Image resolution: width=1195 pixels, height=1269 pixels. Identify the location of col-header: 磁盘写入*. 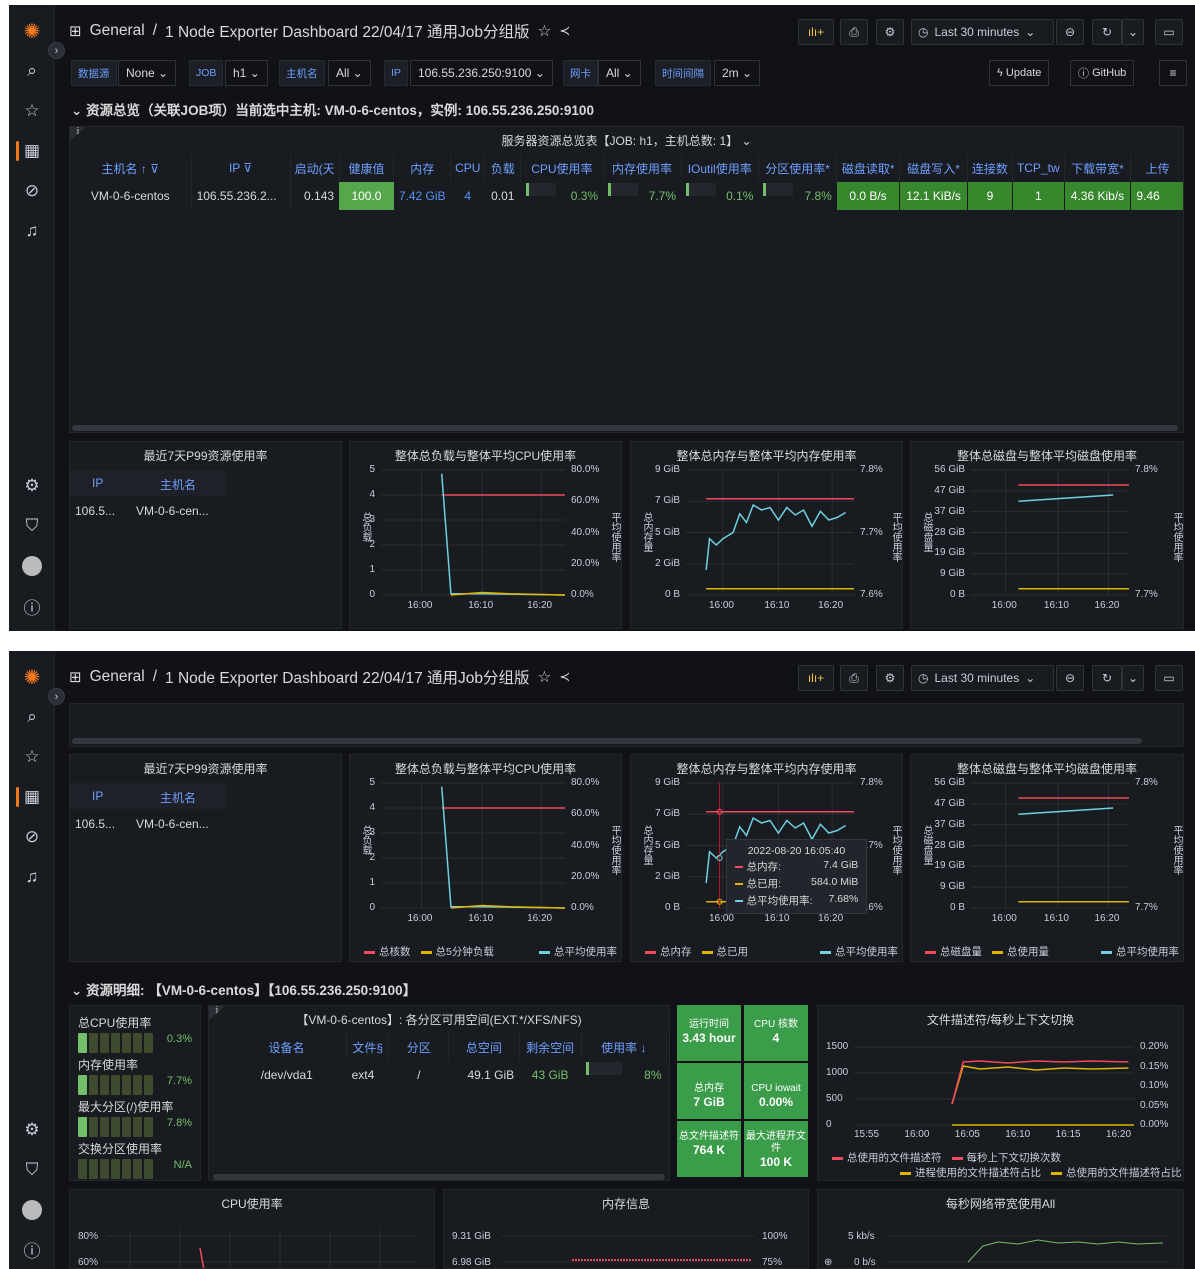
(933, 168).